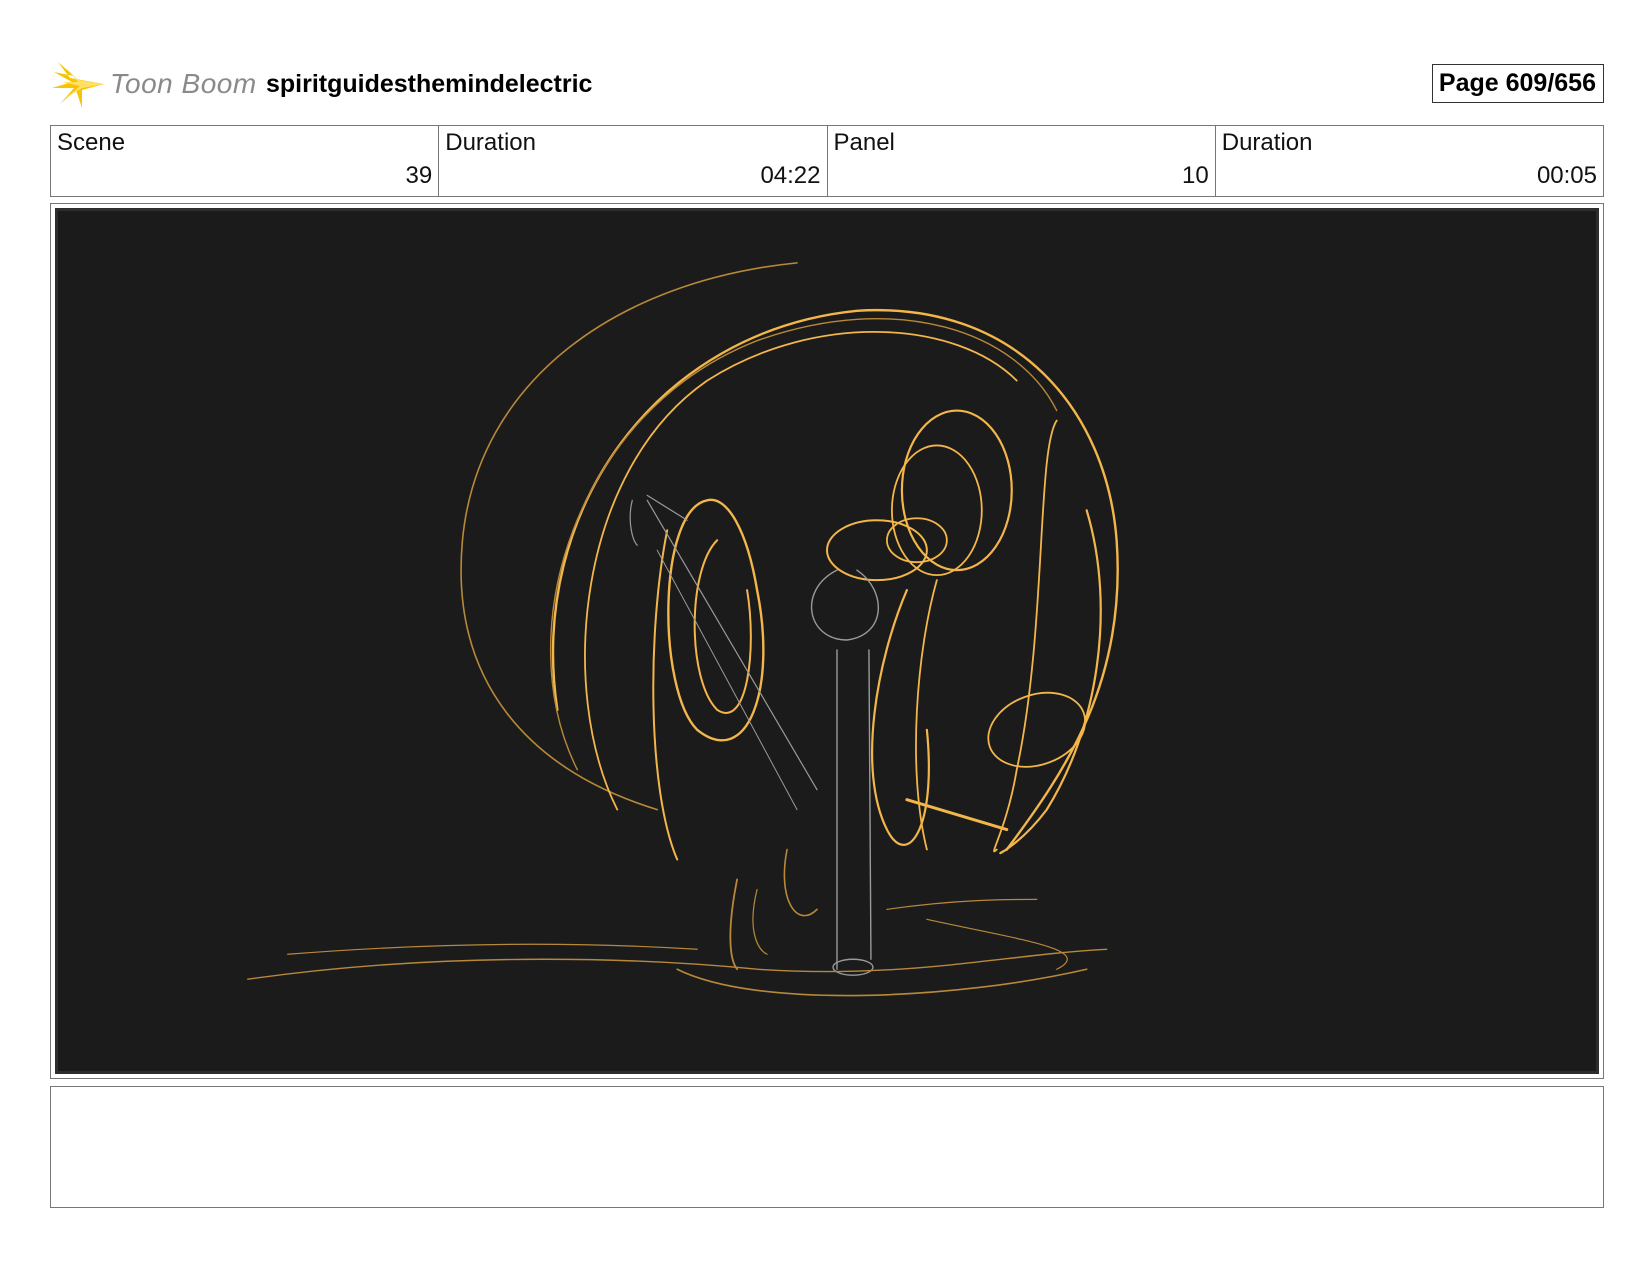  Describe the element at coordinates (419, 175) in the screenshot. I see `scene-value: 39` at that location.